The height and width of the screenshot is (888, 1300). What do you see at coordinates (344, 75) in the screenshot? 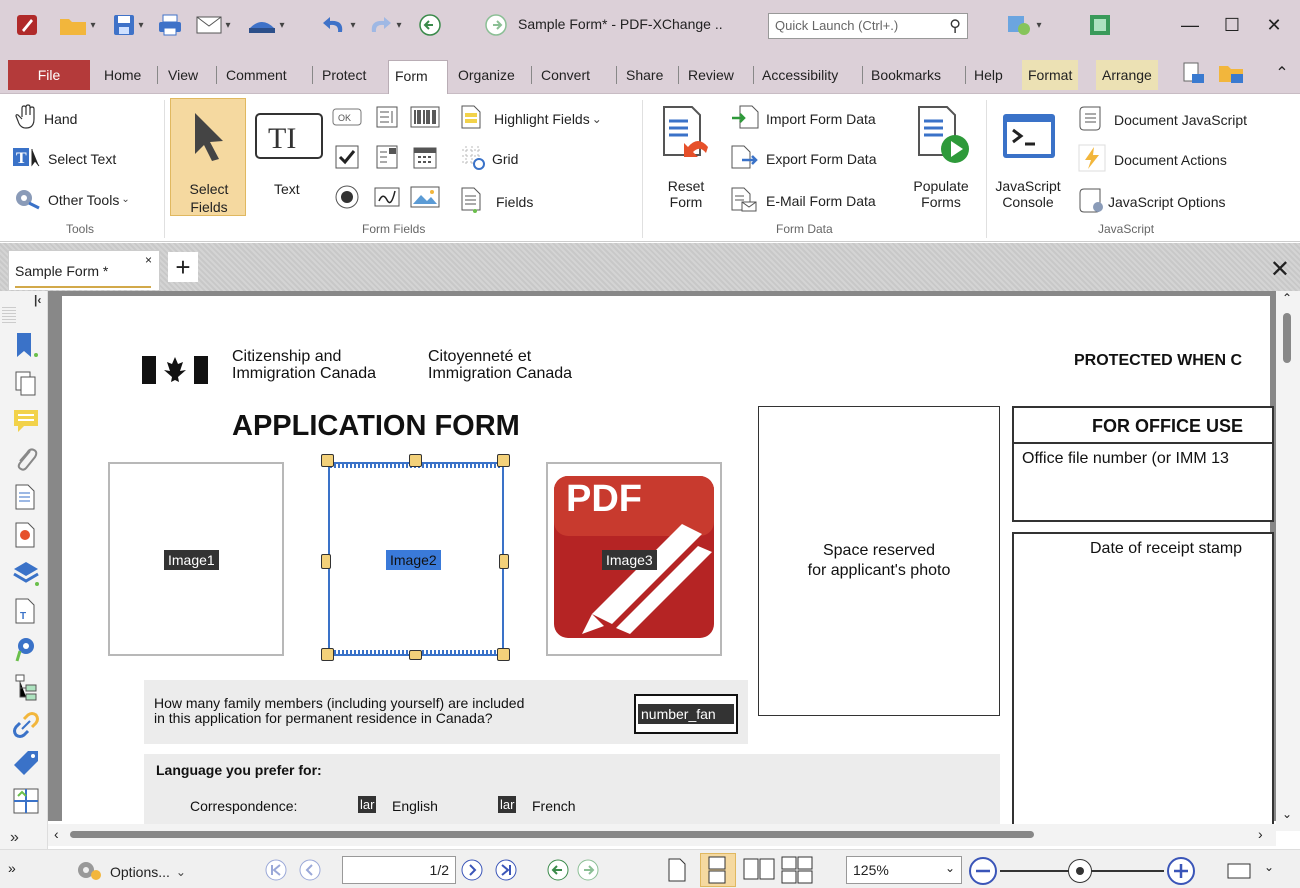
I see `tab-protect: Protect` at bounding box center [344, 75].